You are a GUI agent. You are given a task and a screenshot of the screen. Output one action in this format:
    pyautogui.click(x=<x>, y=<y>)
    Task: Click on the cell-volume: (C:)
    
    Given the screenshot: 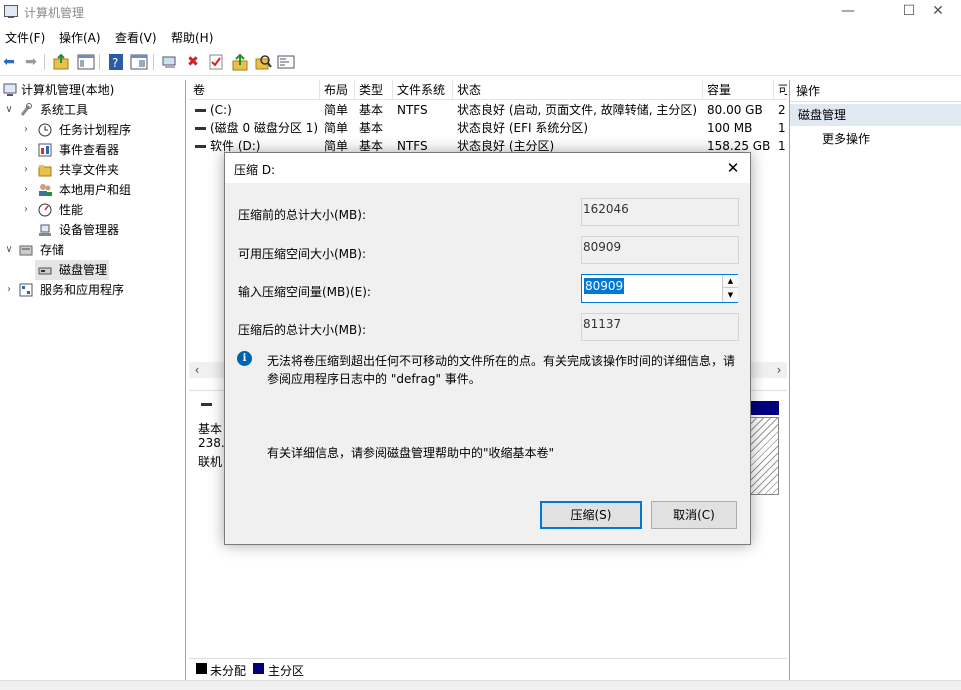 What is the action you would take?
    pyautogui.click(x=254, y=110)
    